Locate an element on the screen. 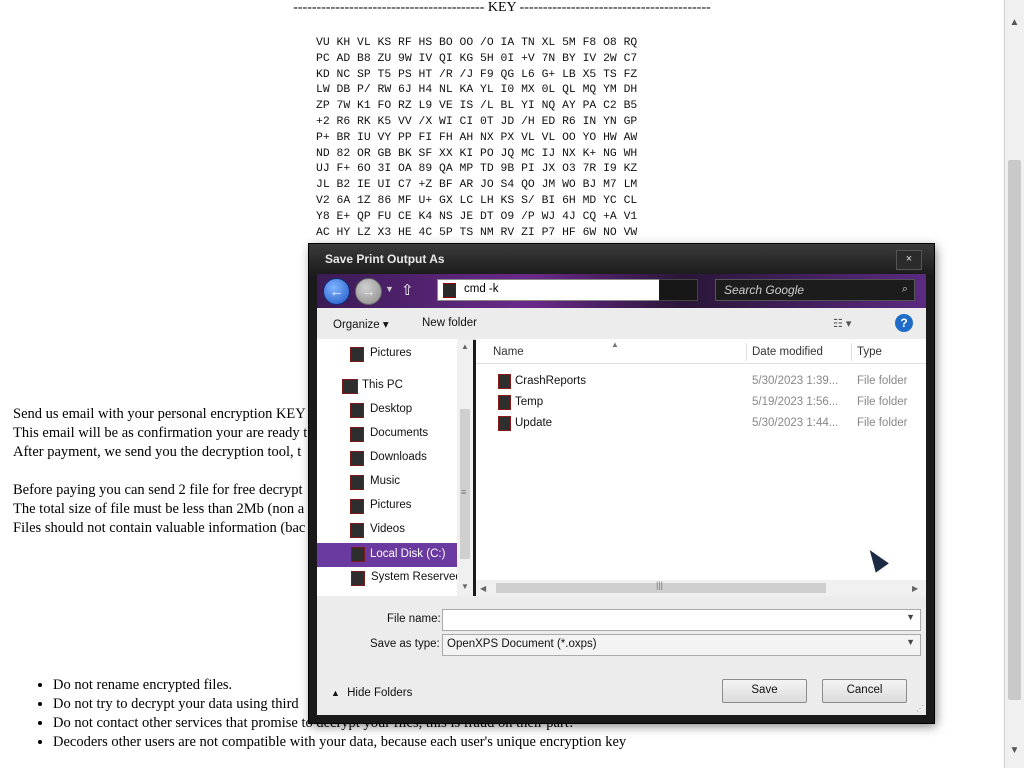 The image size is (1024, 768). file-list-horizontal-scrollbar: ◀ ||| ▶ is located at coordinates (701, 588).